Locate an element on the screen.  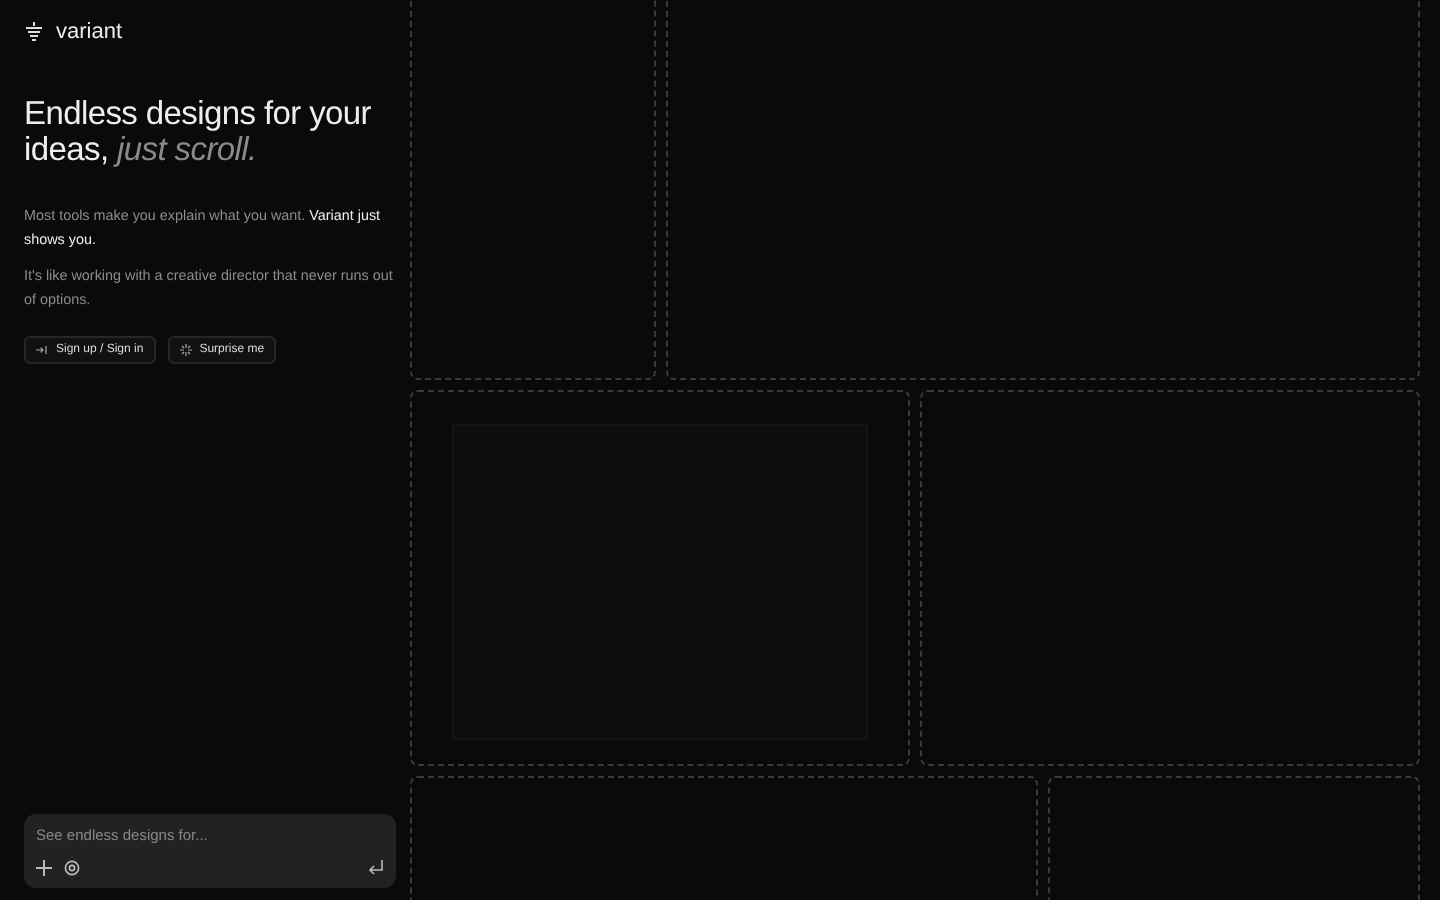
logo-icon is located at coordinates (34, 32).